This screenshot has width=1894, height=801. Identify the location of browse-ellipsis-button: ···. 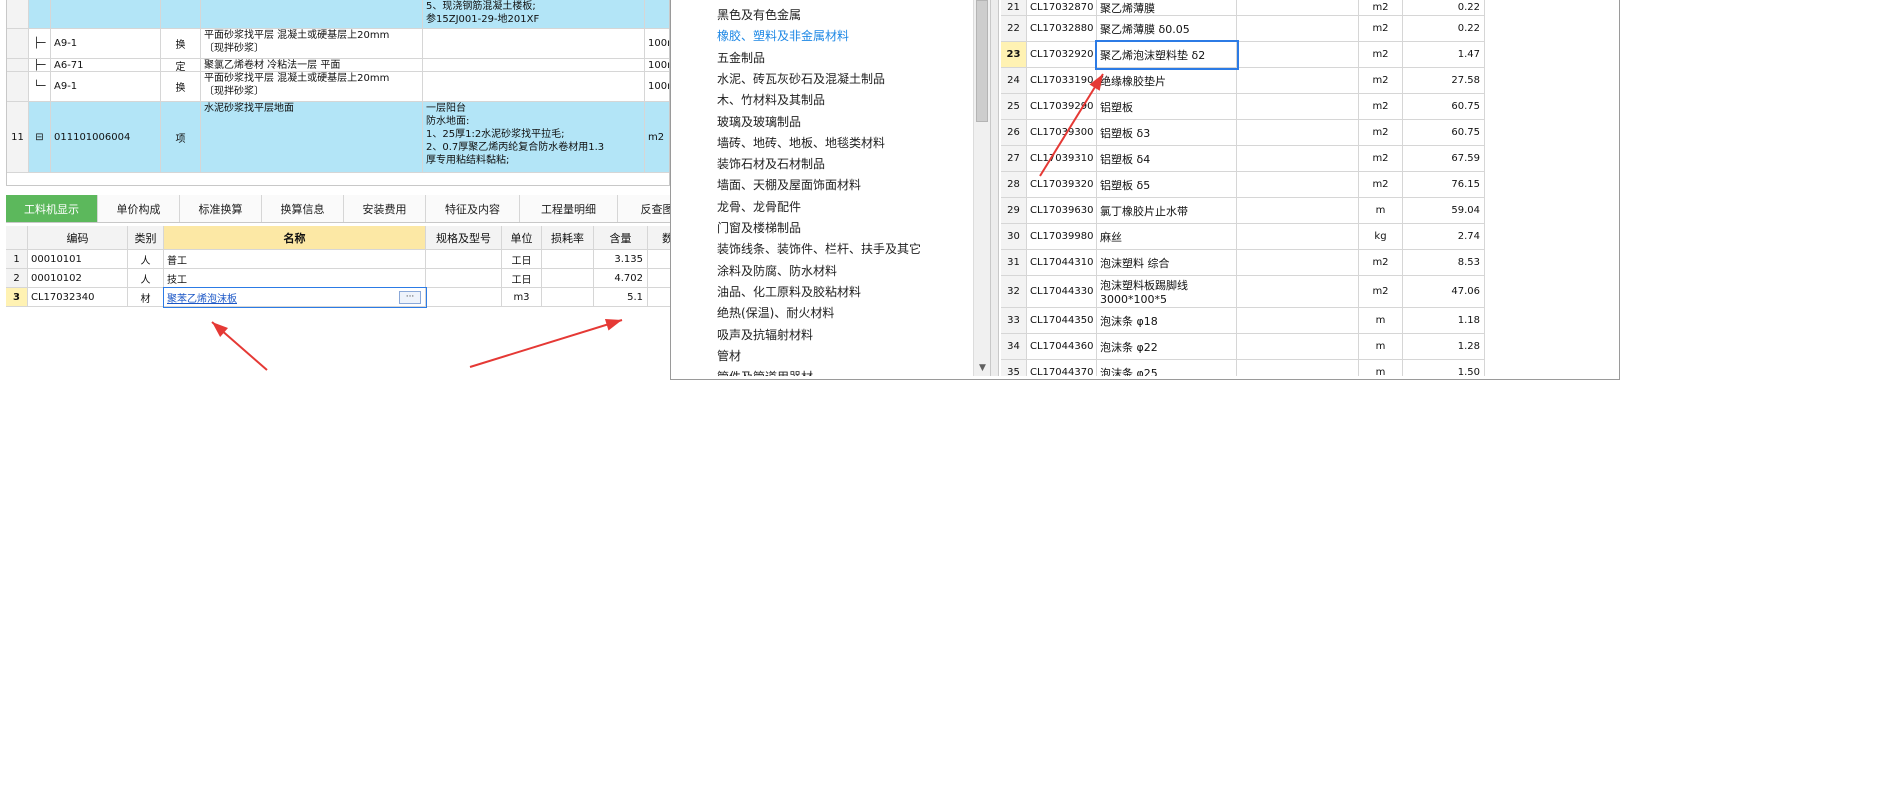
(410, 297).